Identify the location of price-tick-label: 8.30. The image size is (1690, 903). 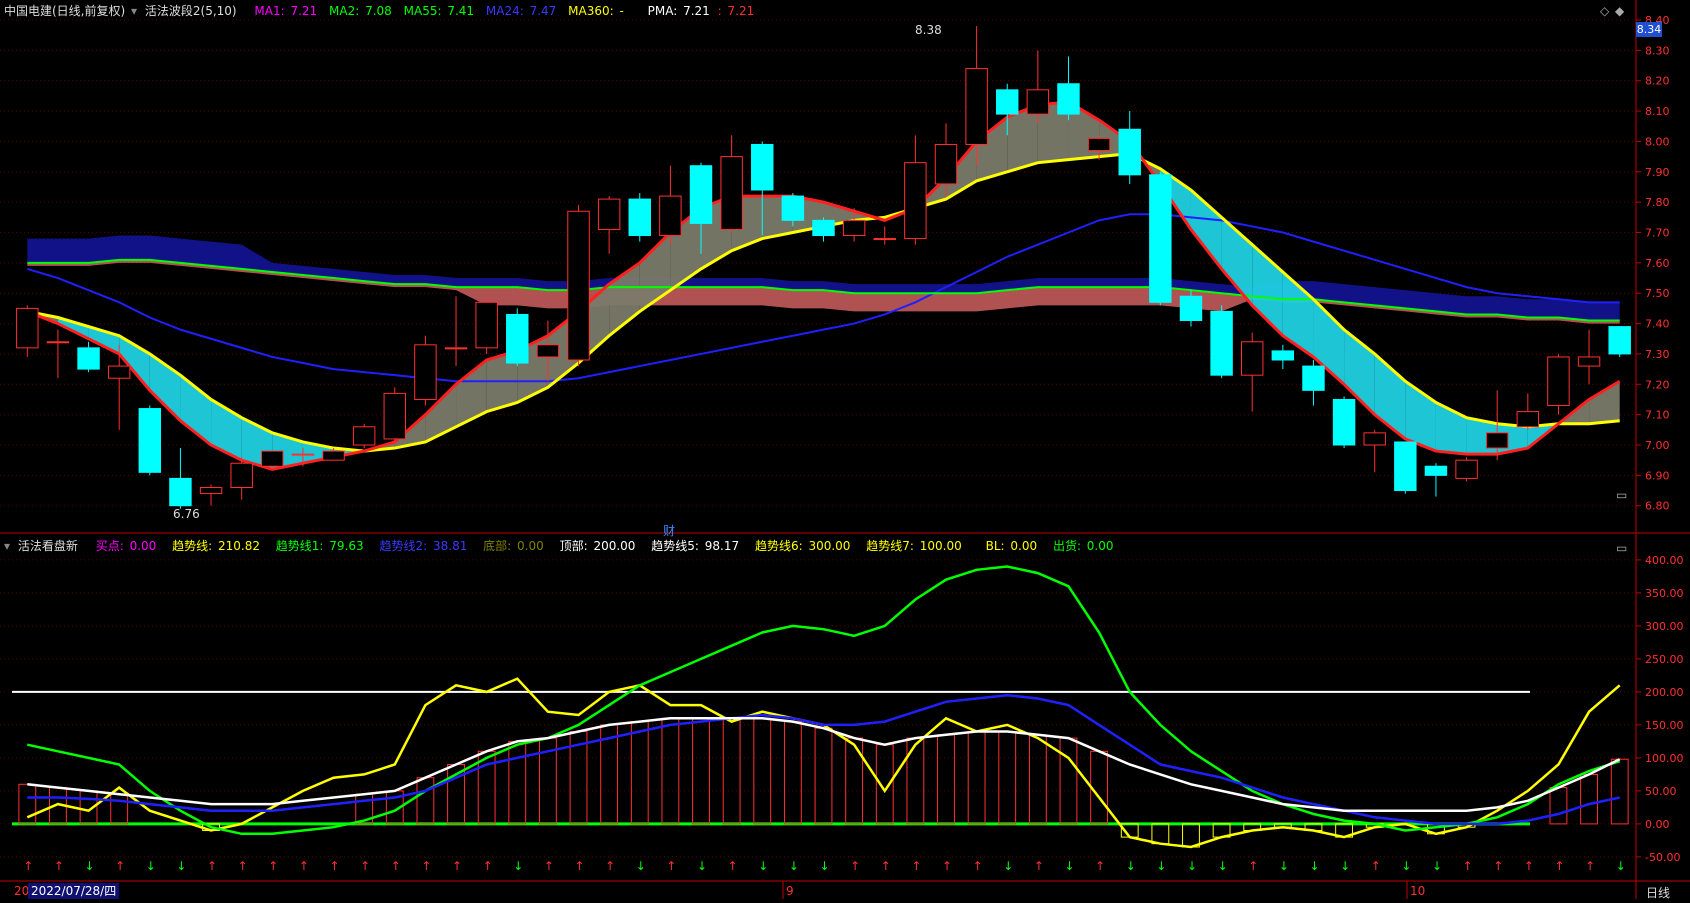
(1657, 50).